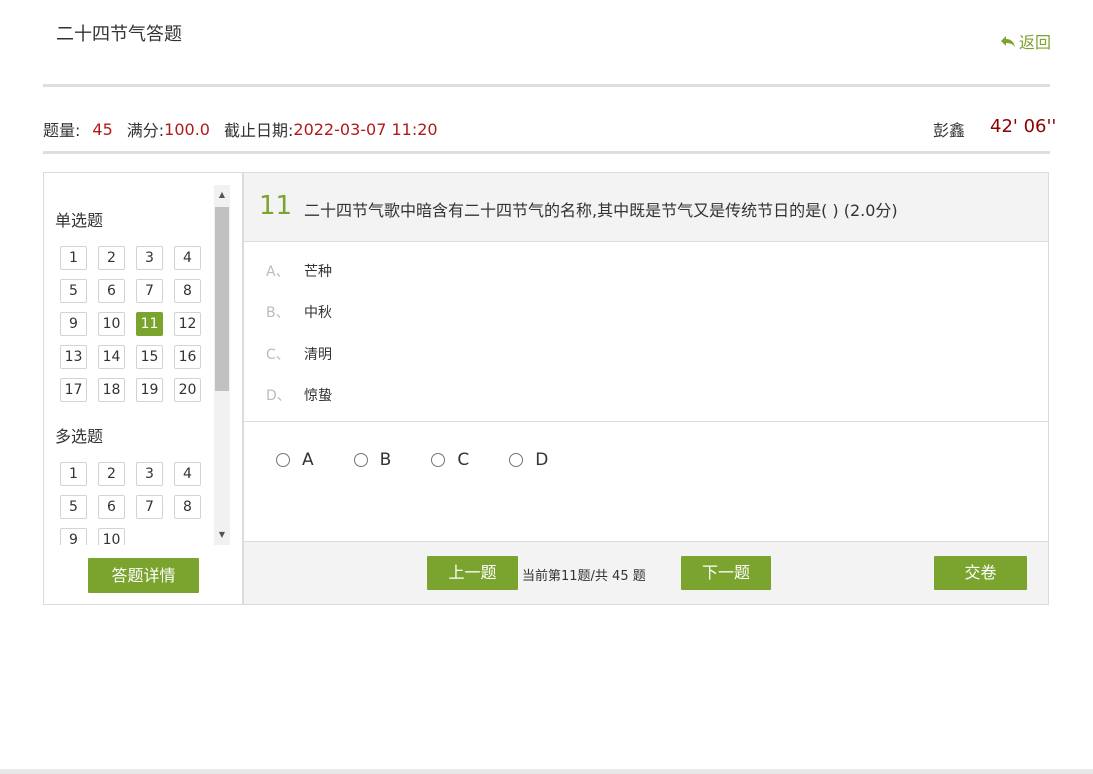 The image size is (1093, 774). Describe the element at coordinates (299, 312) in the screenshot. I see `option-b: B、 中秋` at that location.